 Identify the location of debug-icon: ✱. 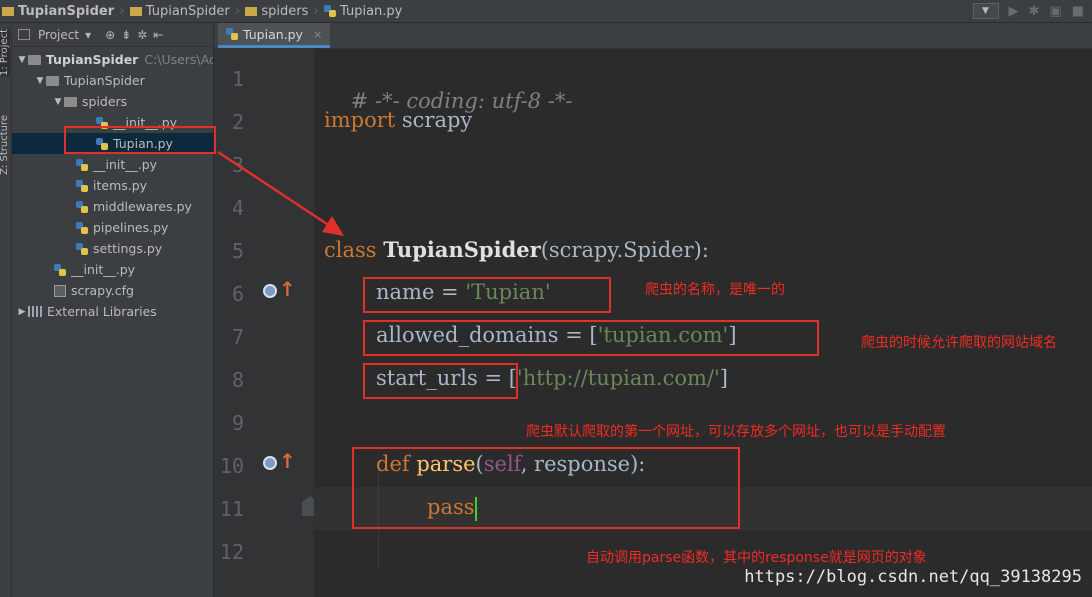
(1034, 11).